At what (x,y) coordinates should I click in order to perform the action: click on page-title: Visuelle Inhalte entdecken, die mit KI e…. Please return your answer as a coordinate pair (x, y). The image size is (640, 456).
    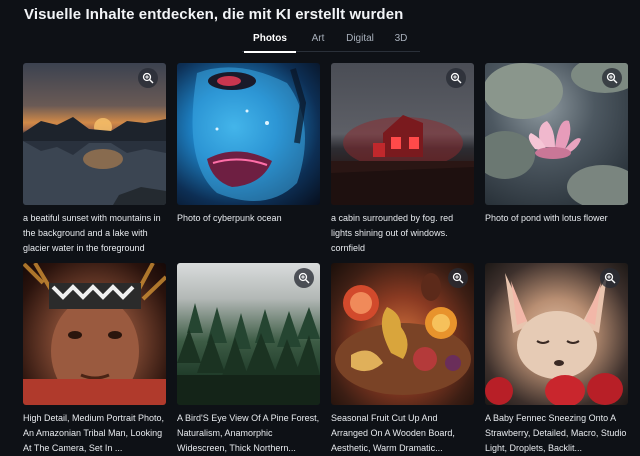
    Looking at the image, I should click on (214, 14).